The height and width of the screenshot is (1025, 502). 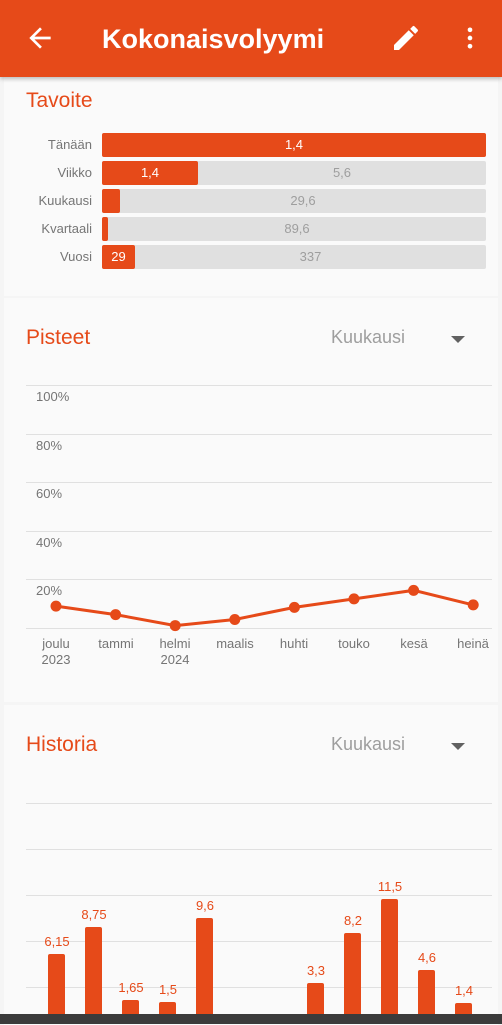 I want to click on goal-progress-bar: 1,4, so click(x=294, y=145).